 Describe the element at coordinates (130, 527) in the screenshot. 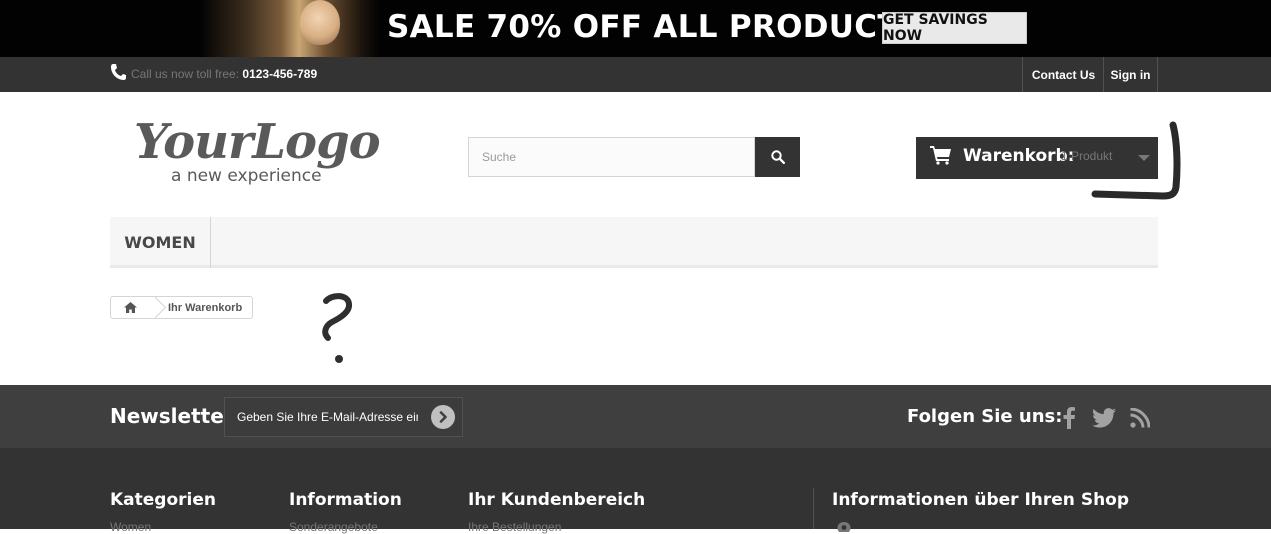

I see `footer-categories-women-link: Women` at that location.